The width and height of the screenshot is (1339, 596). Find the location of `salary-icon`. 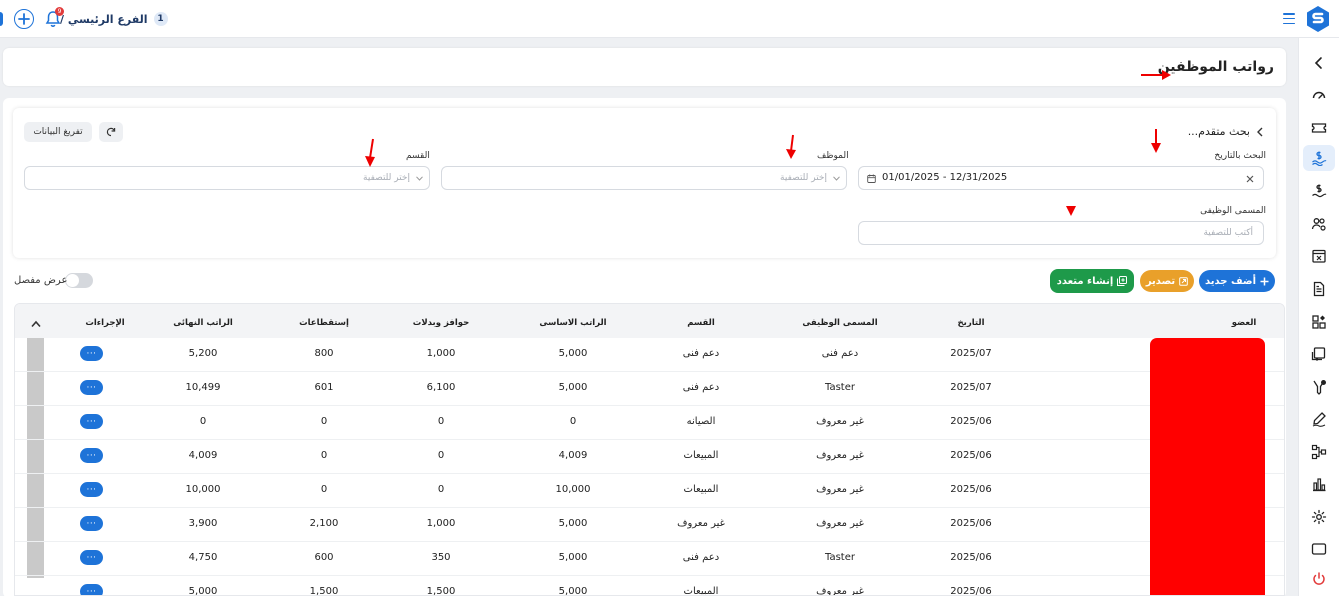

salary-icon is located at coordinates (1319, 158).